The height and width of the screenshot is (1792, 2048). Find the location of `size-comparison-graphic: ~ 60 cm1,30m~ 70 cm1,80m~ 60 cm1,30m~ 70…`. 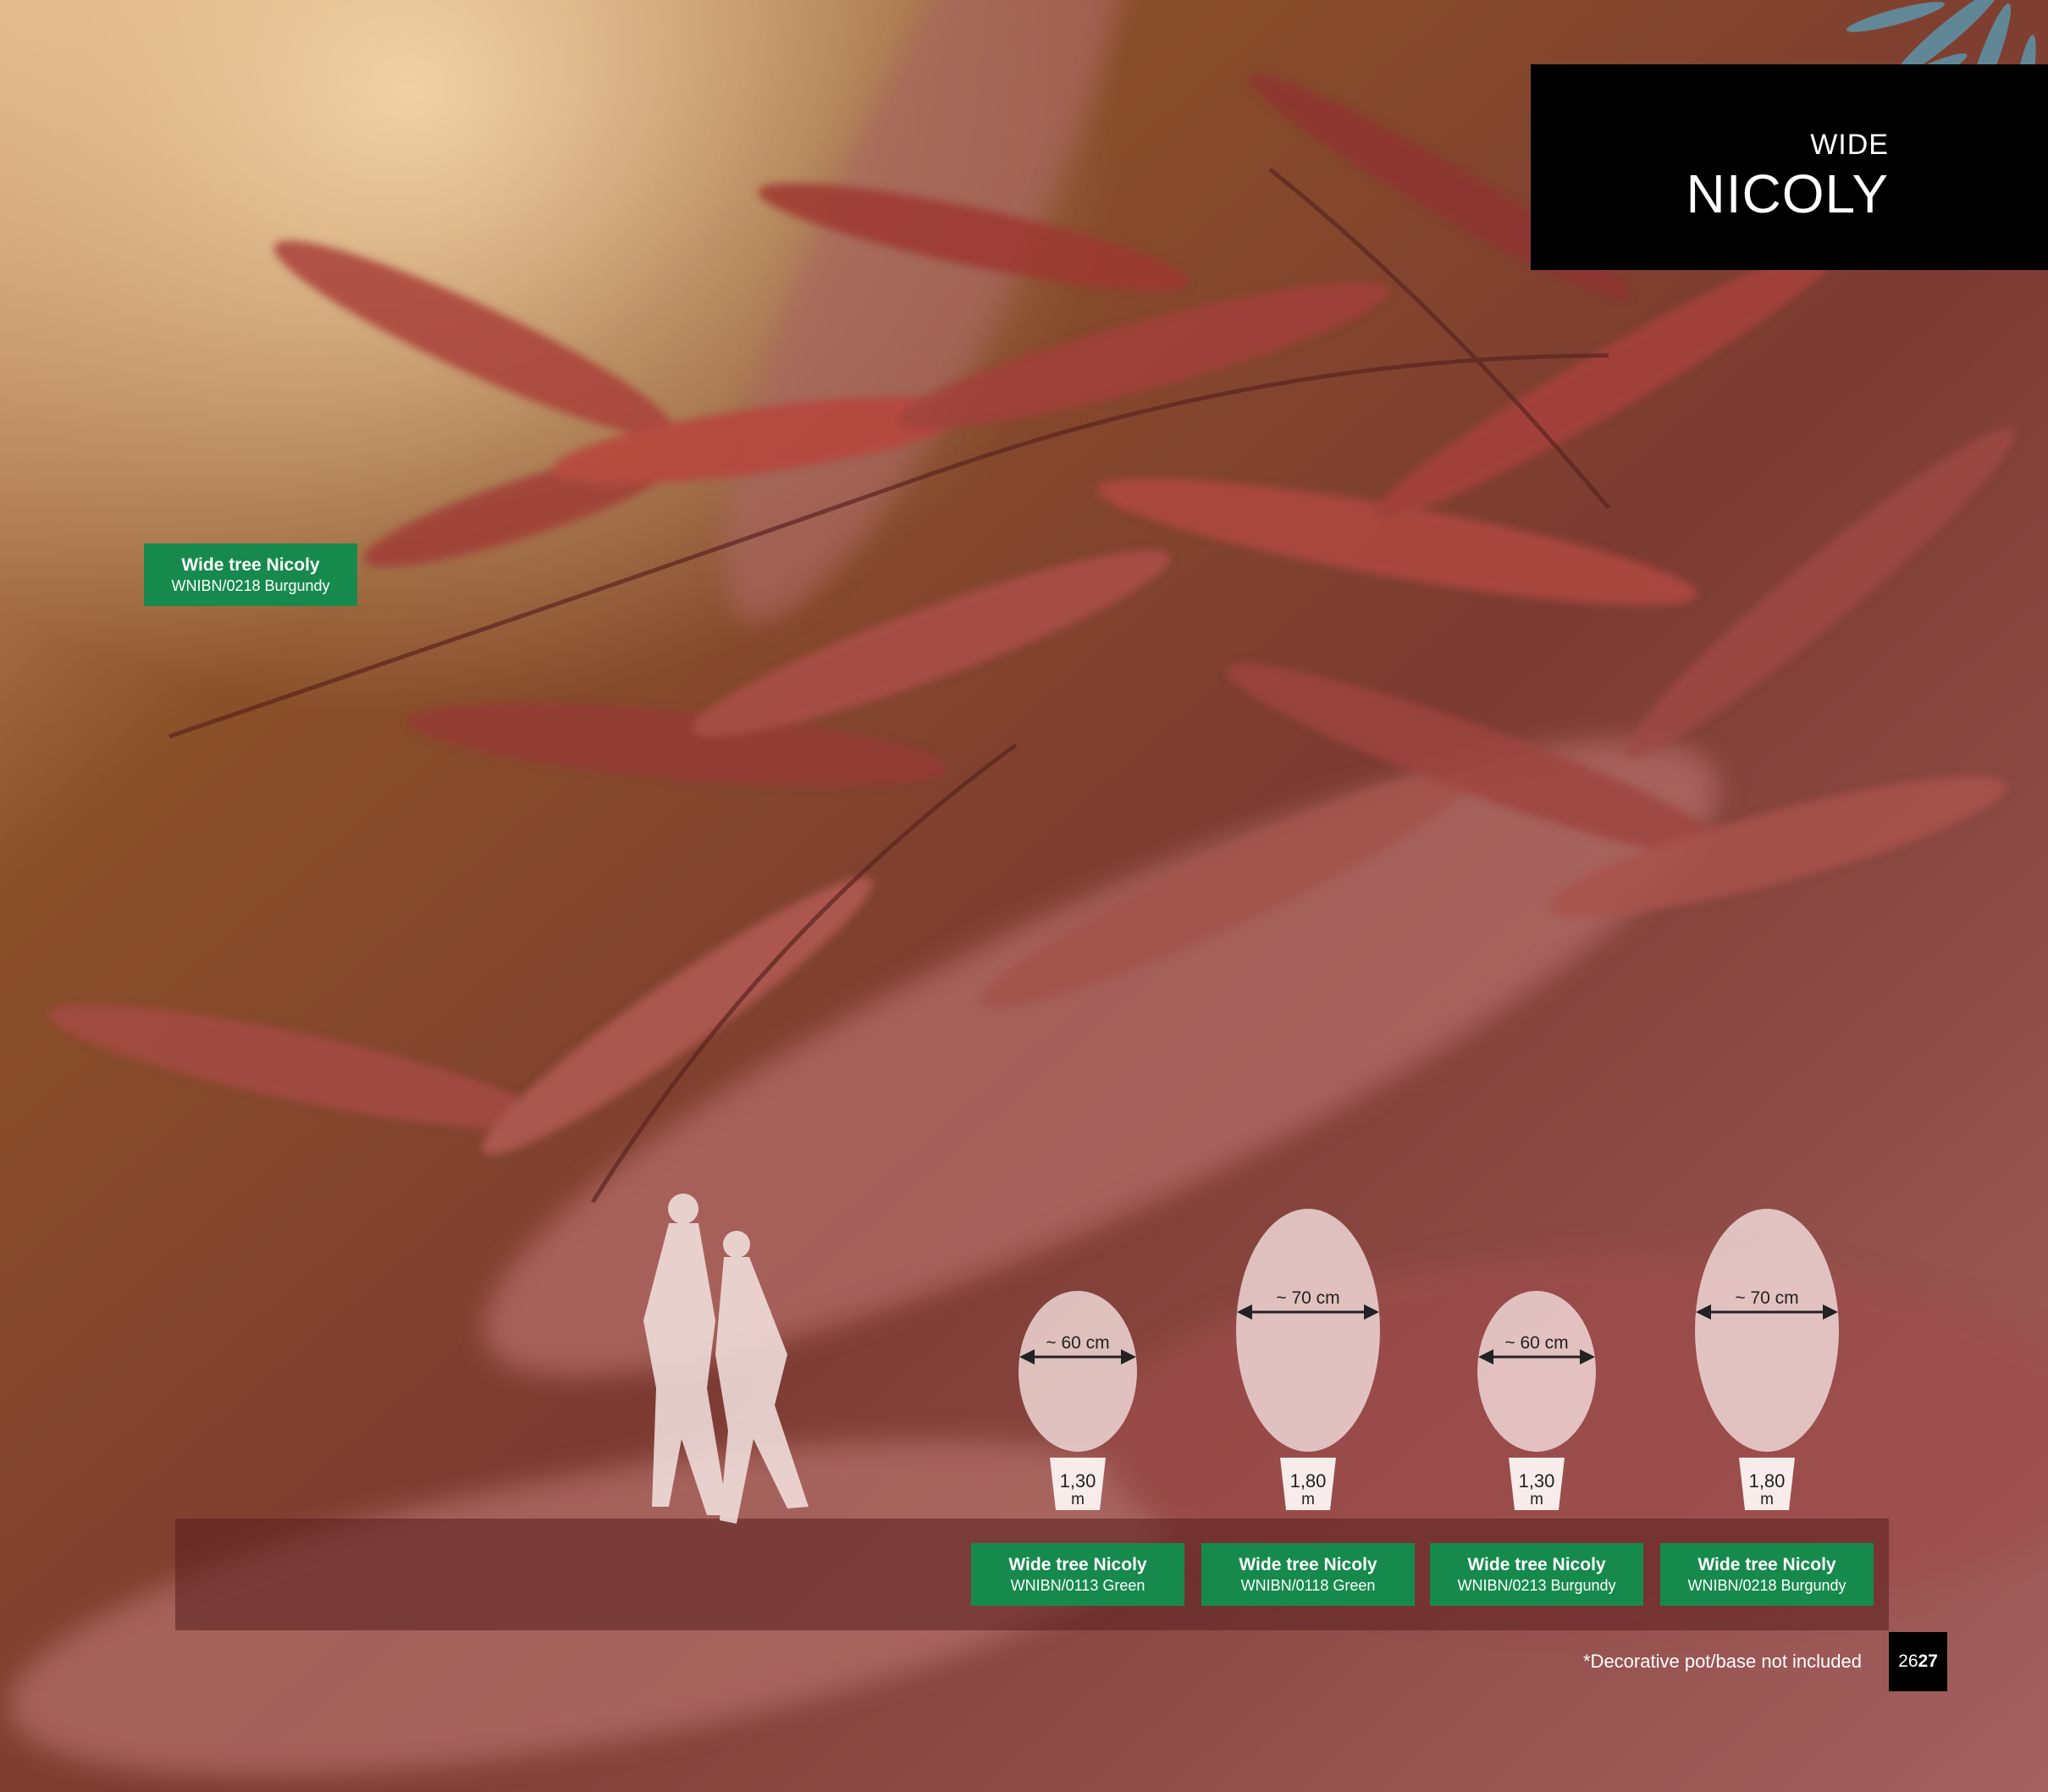

size-comparison-graphic: ~ 60 cm1,30m~ 70 cm1,80m~ 60 cm1,30m~ 70… is located at coordinates (1241, 1359).